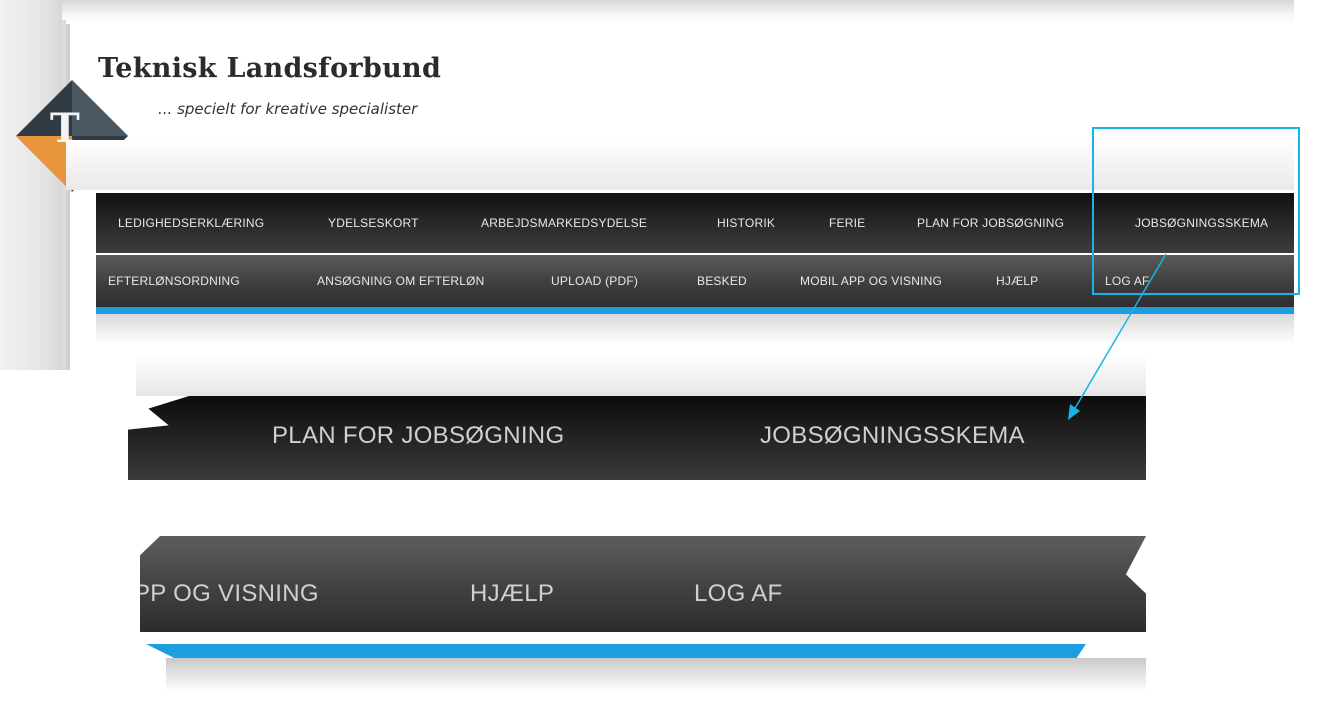 This screenshot has width=1324, height=706. What do you see at coordinates (990, 223) in the screenshot?
I see `nav-item-plan-for-jobsoegning: PLAN FOR JOBSØGNING` at bounding box center [990, 223].